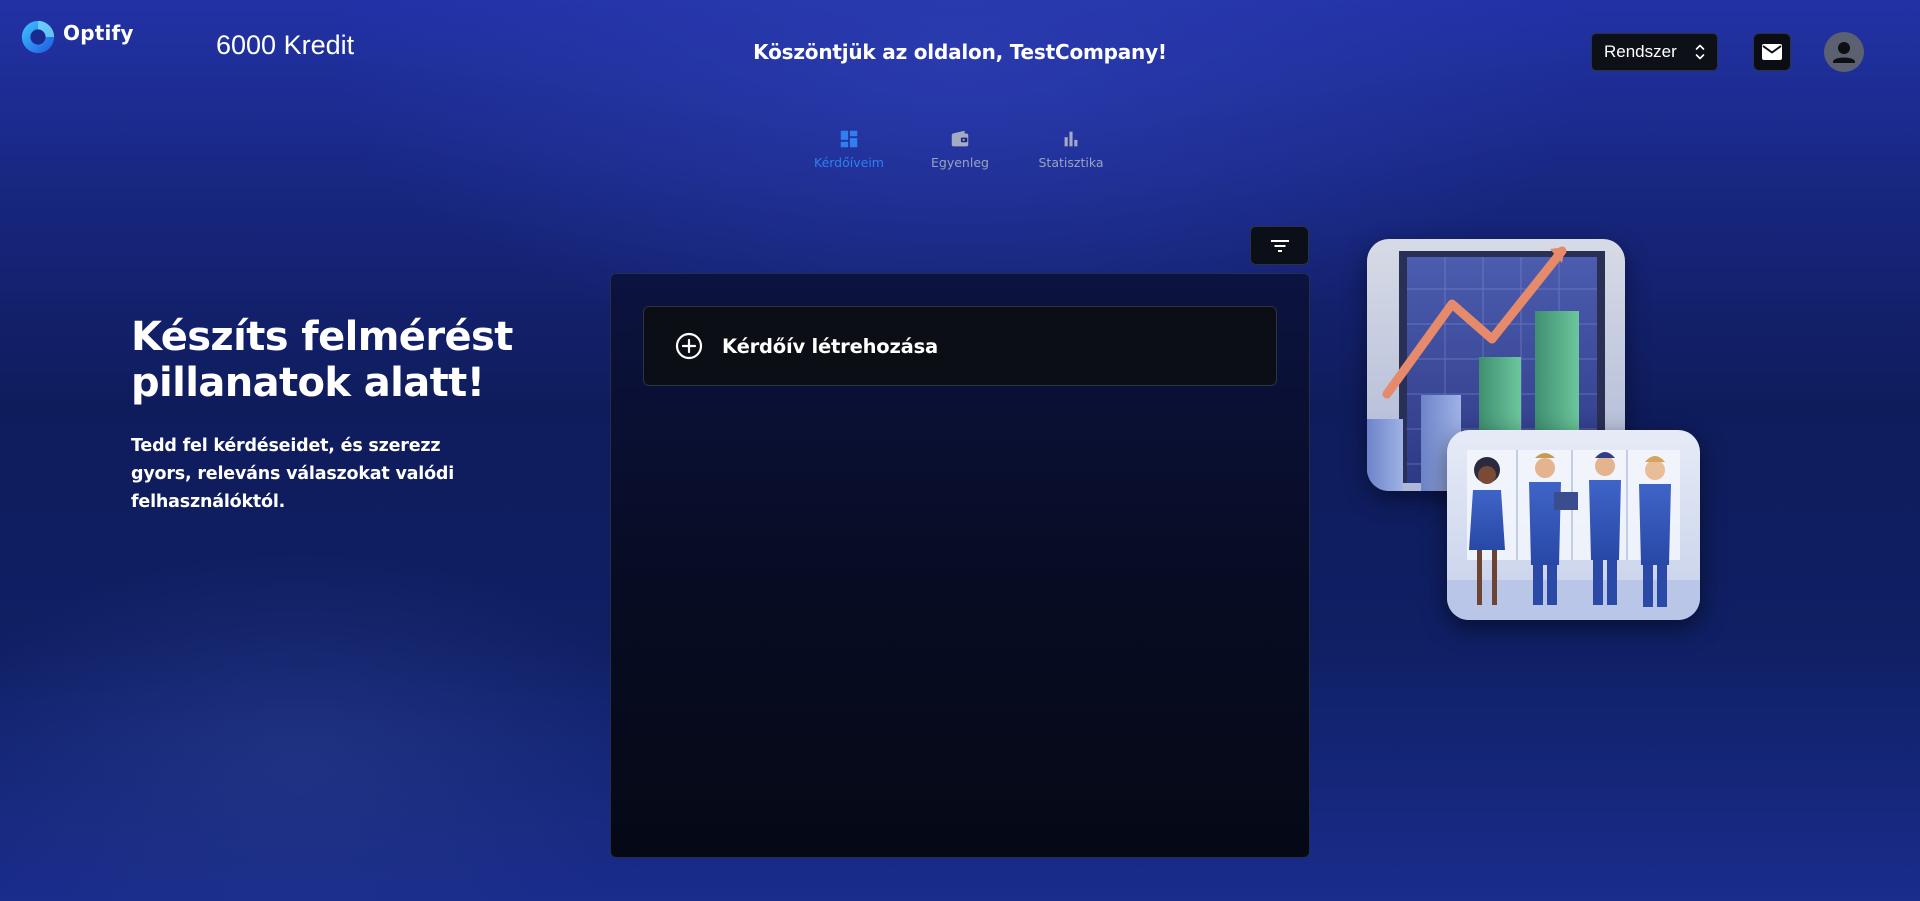  I want to click on tab-balance-label: Egyenleg, so click(960, 162).